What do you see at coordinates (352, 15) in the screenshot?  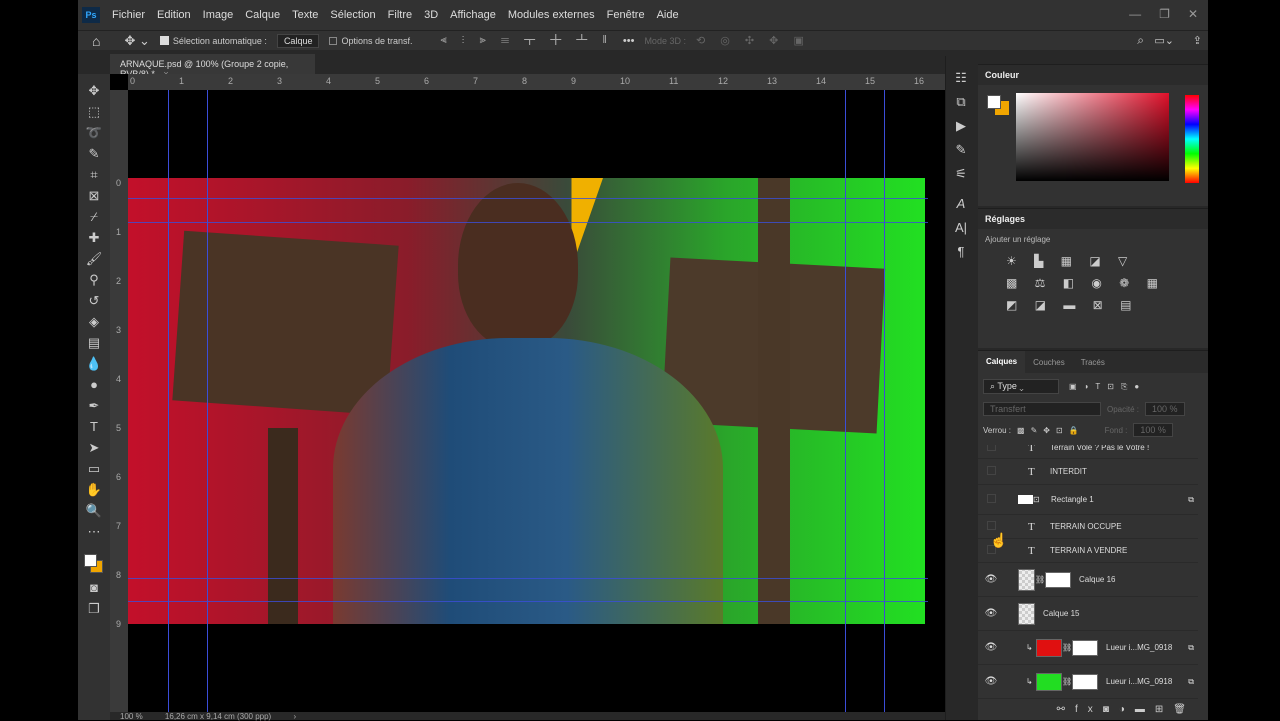 I see `menu-selection: Sélection` at bounding box center [352, 15].